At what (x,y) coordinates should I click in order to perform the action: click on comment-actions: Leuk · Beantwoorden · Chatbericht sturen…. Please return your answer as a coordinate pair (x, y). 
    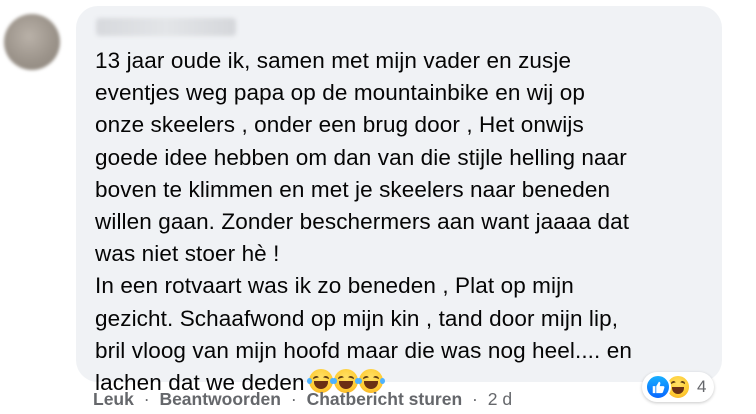
    Looking at the image, I should click on (302, 399).